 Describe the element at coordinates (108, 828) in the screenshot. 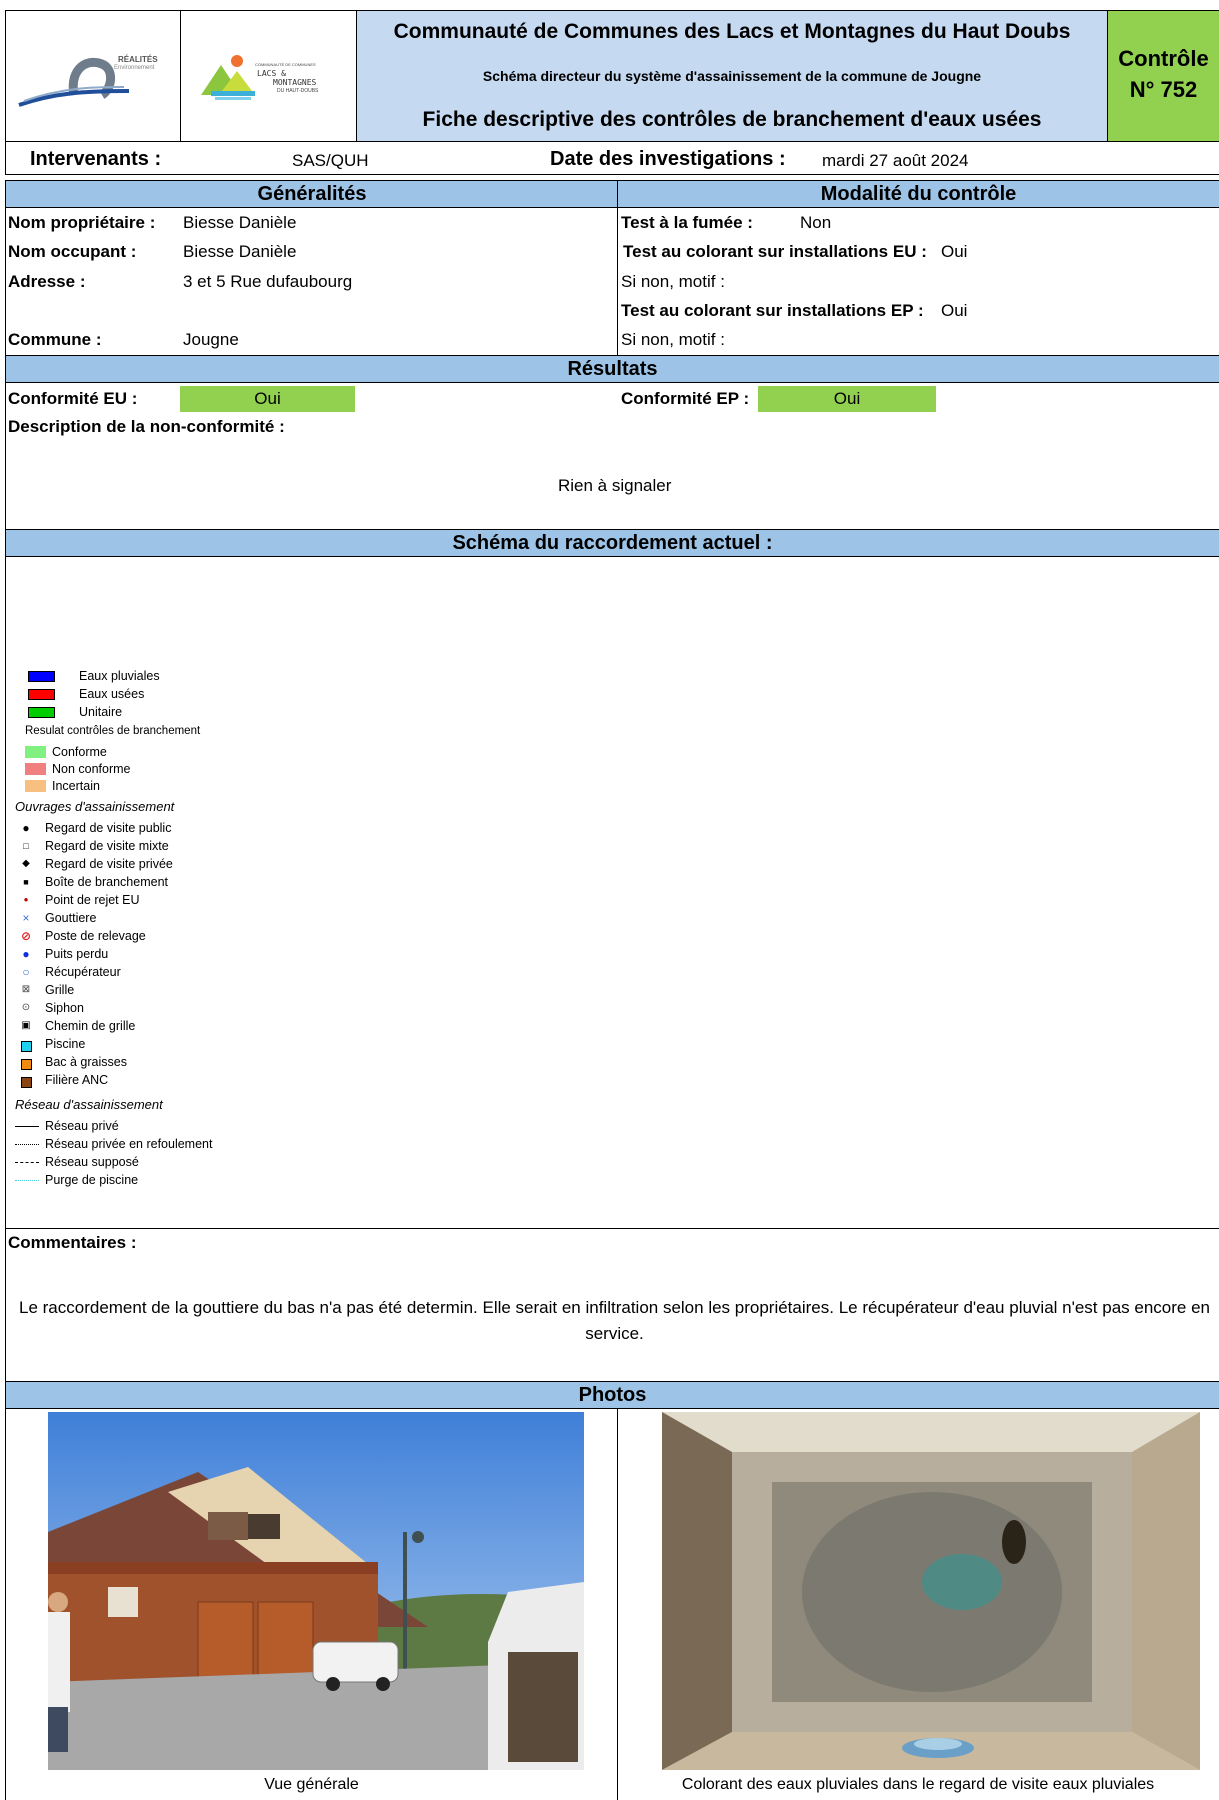

I see `ouvrage-label-0: Regard de visite public` at that location.